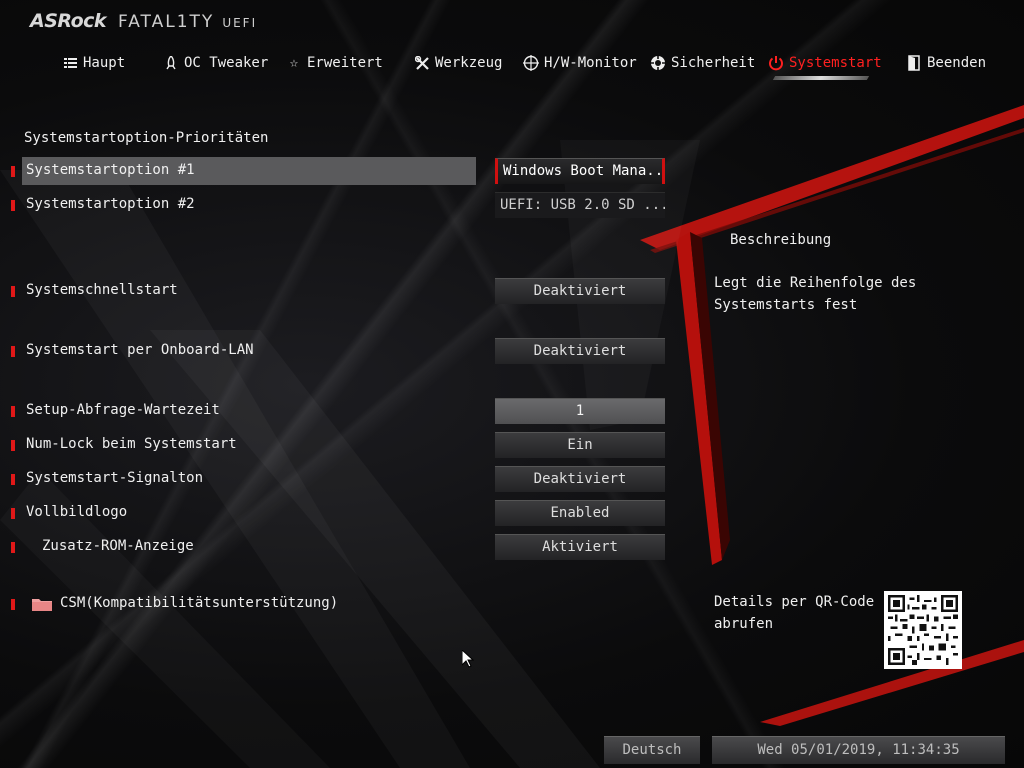  What do you see at coordinates (468, 659) in the screenshot?
I see `mouse-cursor-icon` at bounding box center [468, 659].